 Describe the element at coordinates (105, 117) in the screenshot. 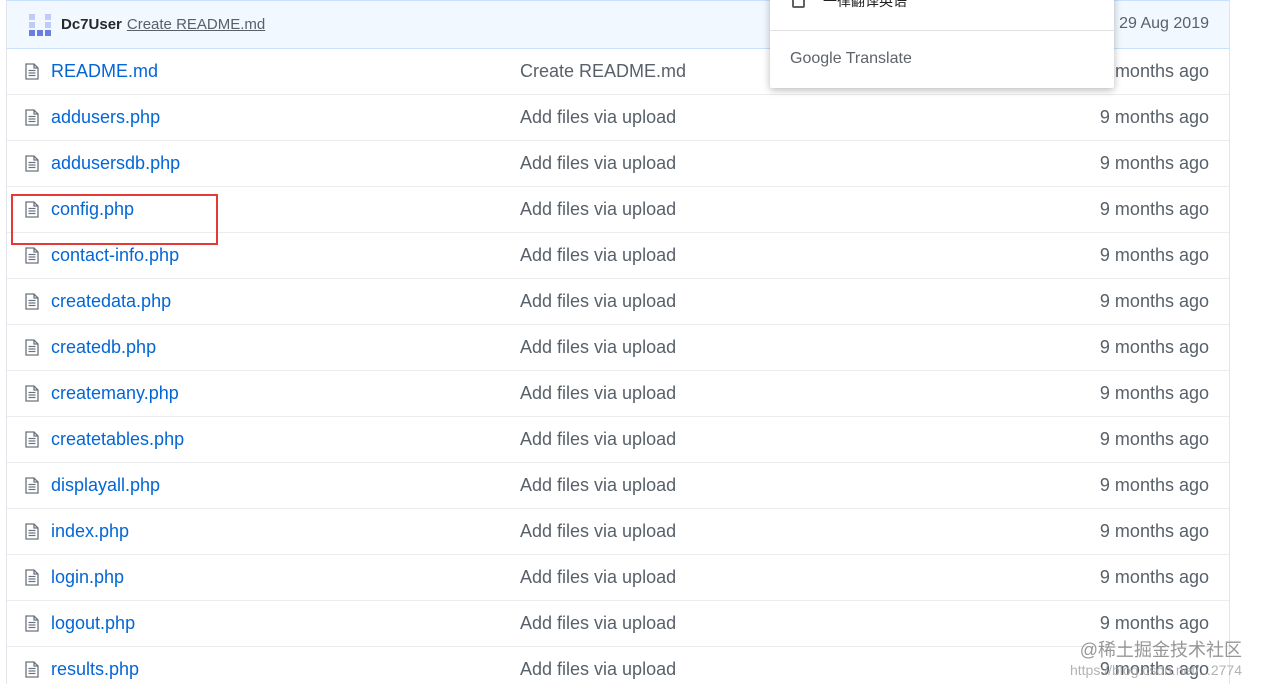

I see `file-name-link: addusers.php` at that location.